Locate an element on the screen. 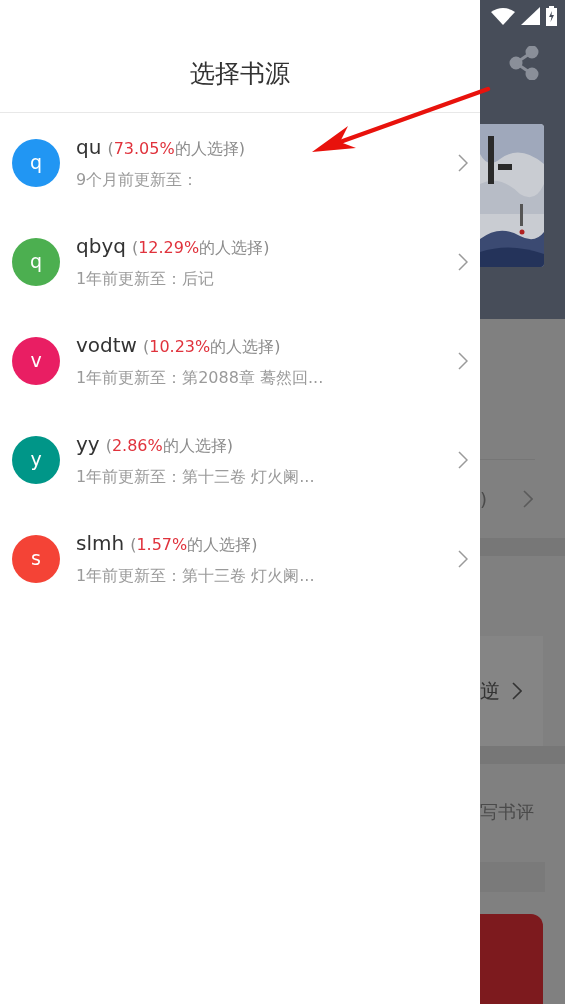 Image resolution: width=565 pixels, height=1004 pixels. wifi-icon is located at coordinates (503, 16).